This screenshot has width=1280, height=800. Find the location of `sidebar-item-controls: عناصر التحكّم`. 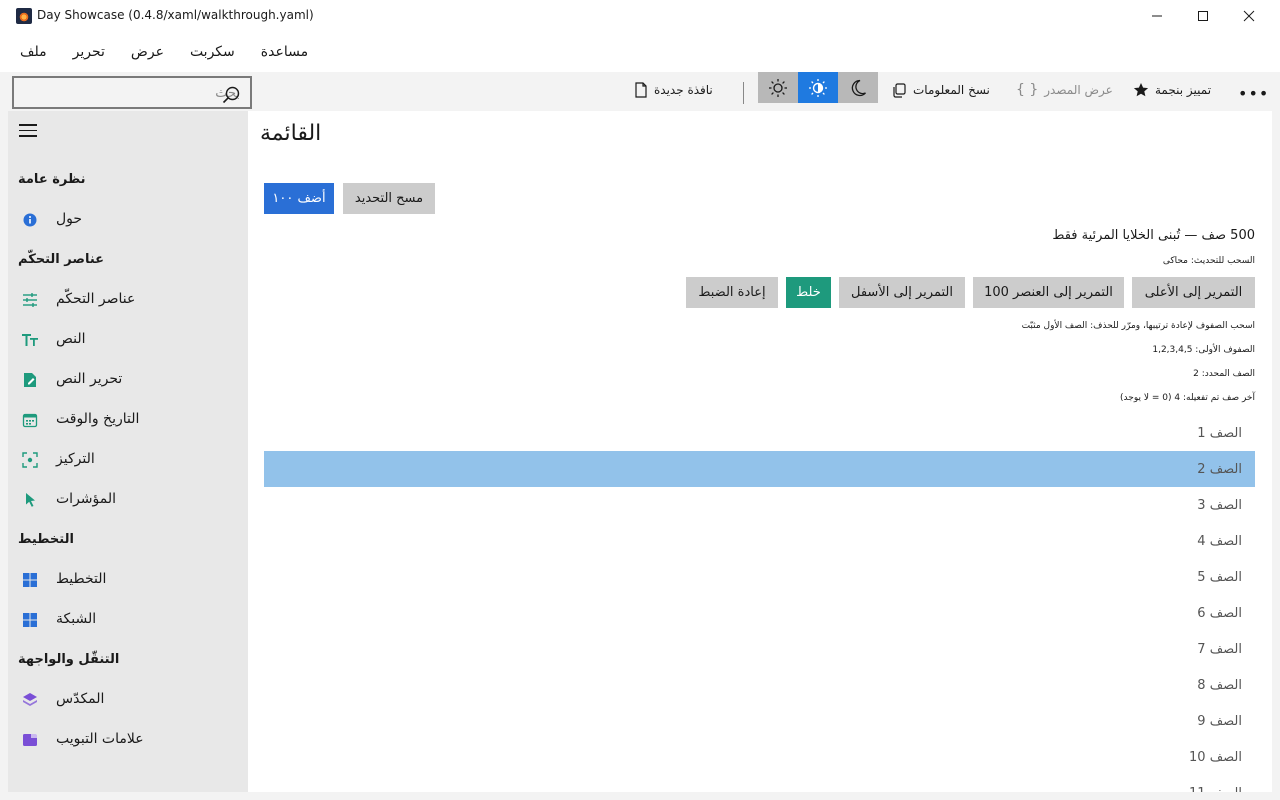

sidebar-item-controls: عناصر التحكّم is located at coordinates (128, 300).